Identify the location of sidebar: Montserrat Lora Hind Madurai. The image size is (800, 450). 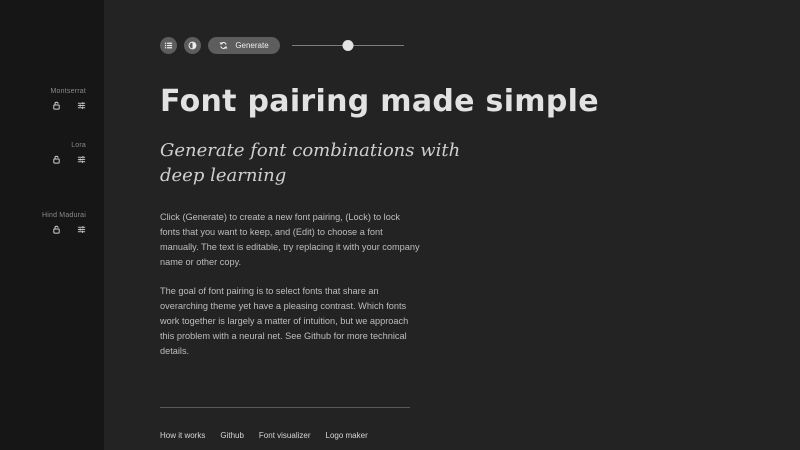
(52, 225).